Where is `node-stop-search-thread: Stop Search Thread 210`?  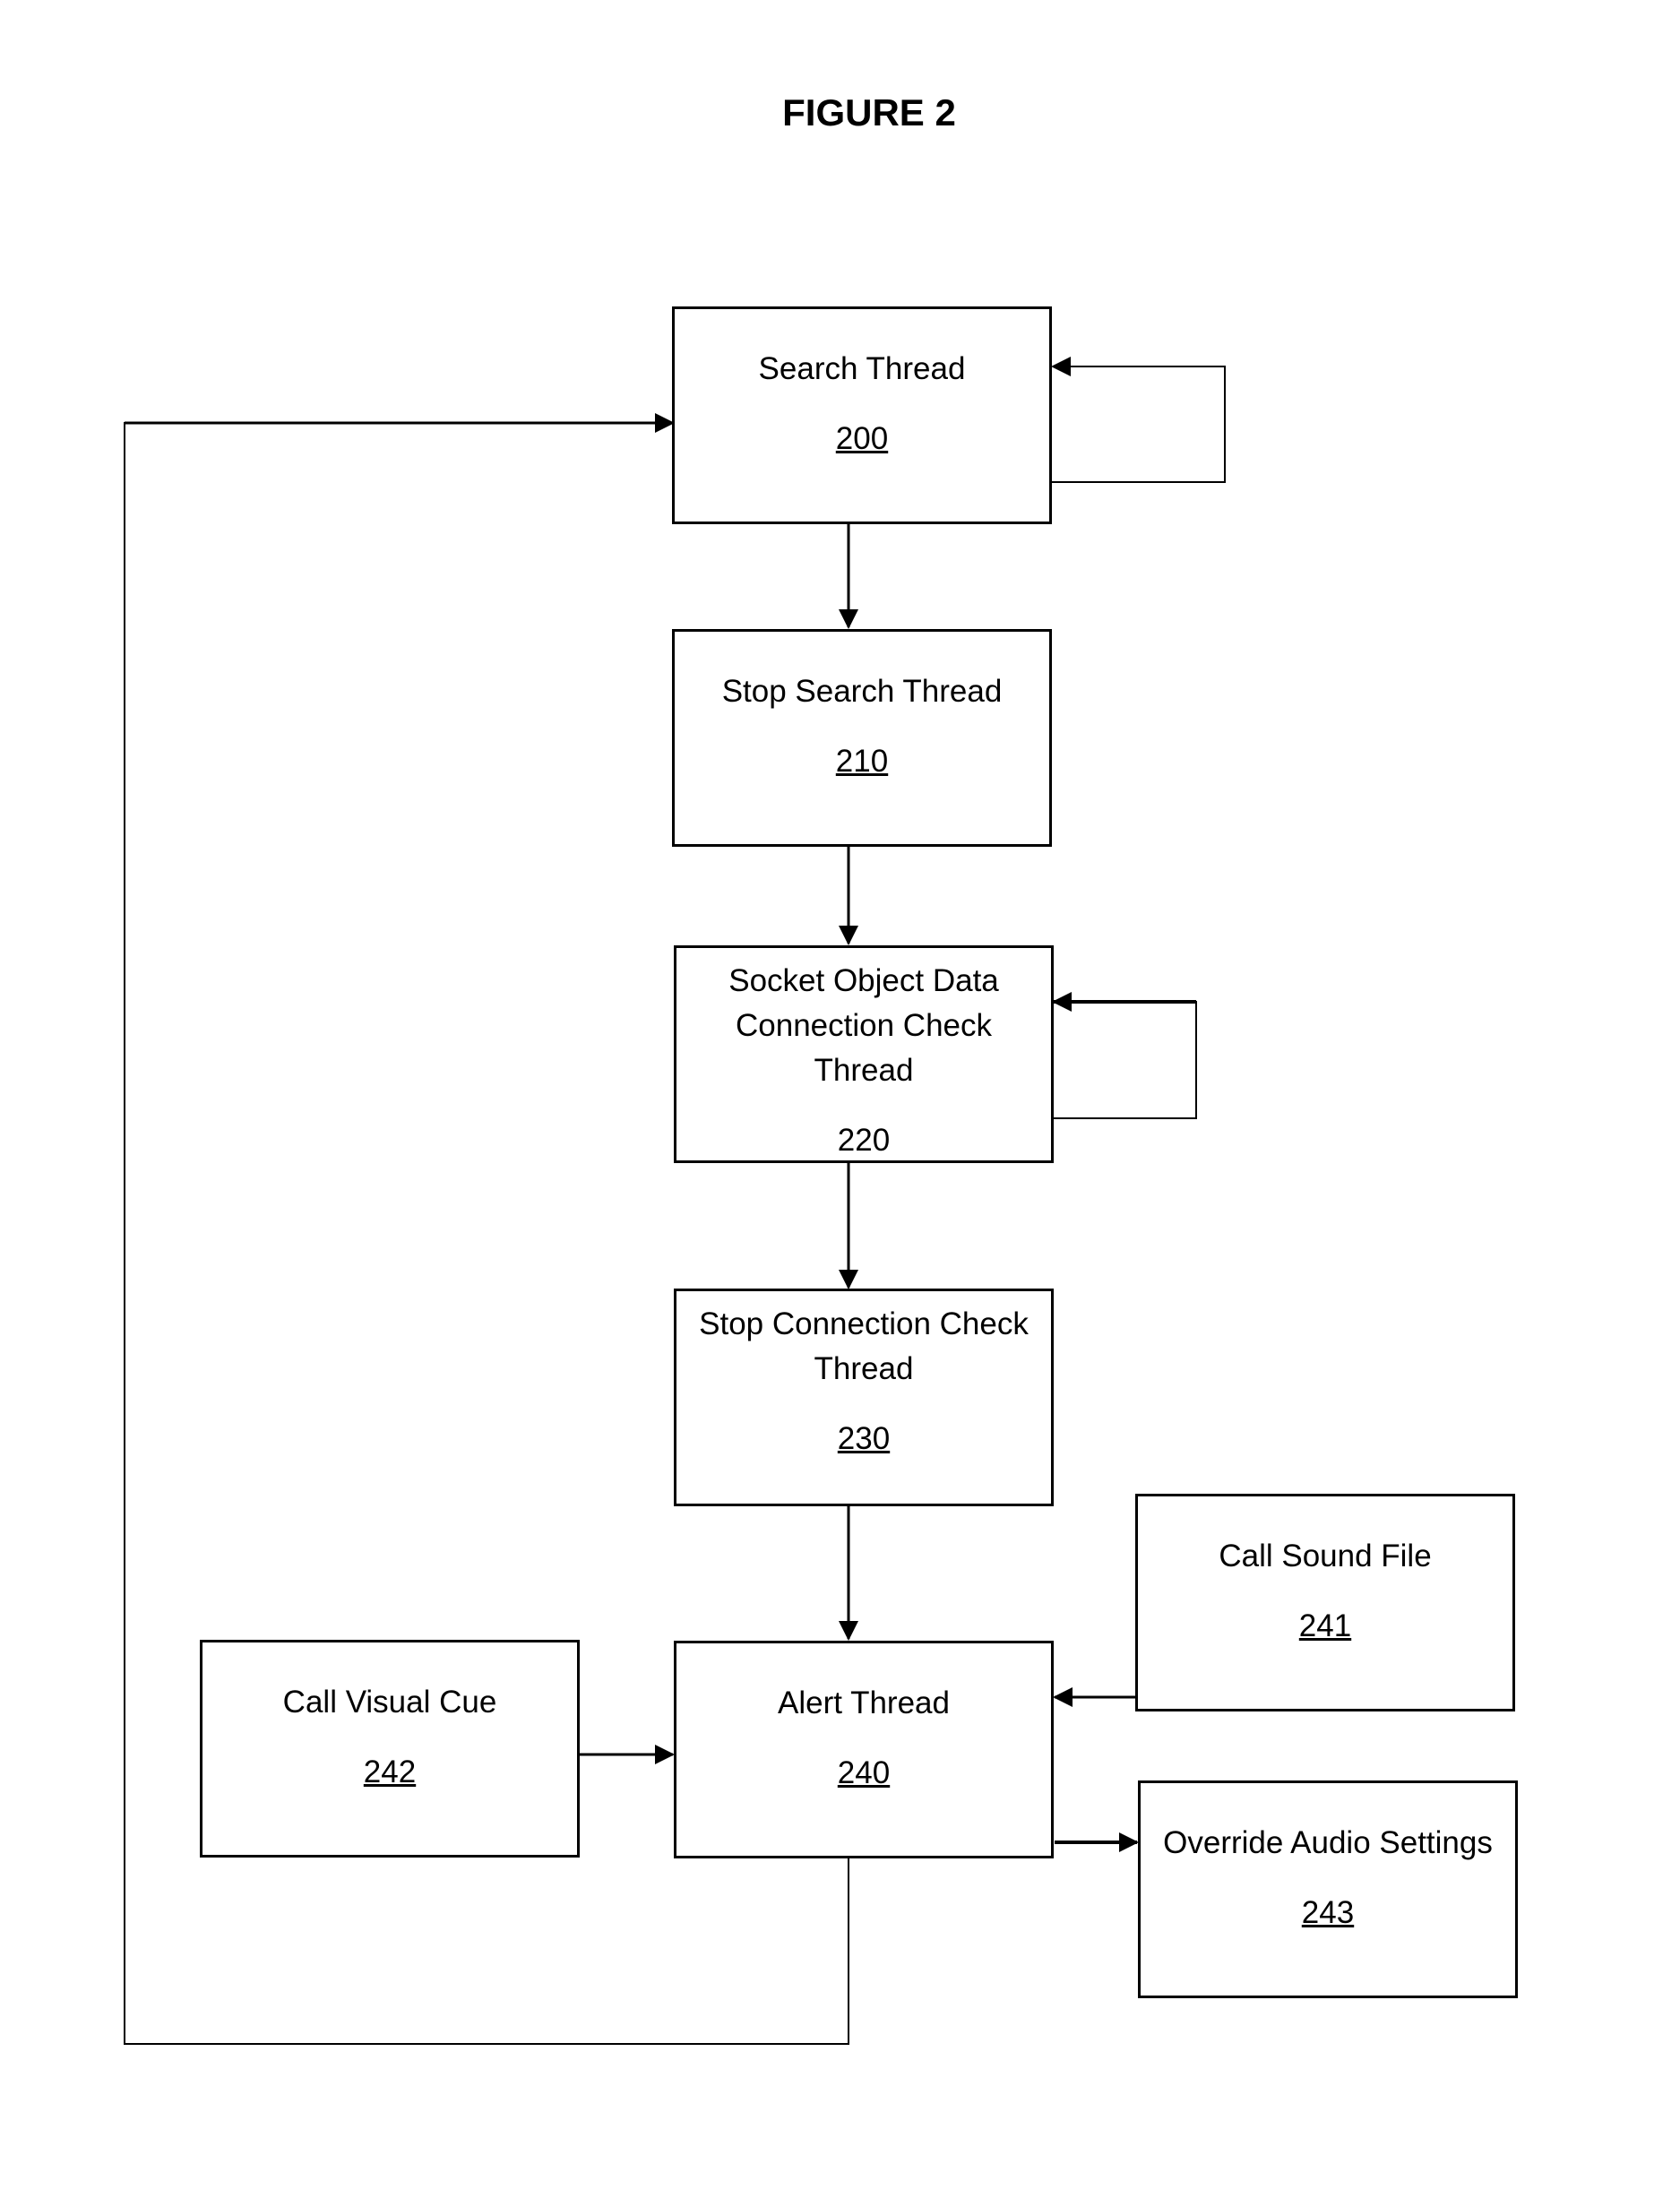 node-stop-search-thread: Stop Search Thread 210 is located at coordinates (862, 738).